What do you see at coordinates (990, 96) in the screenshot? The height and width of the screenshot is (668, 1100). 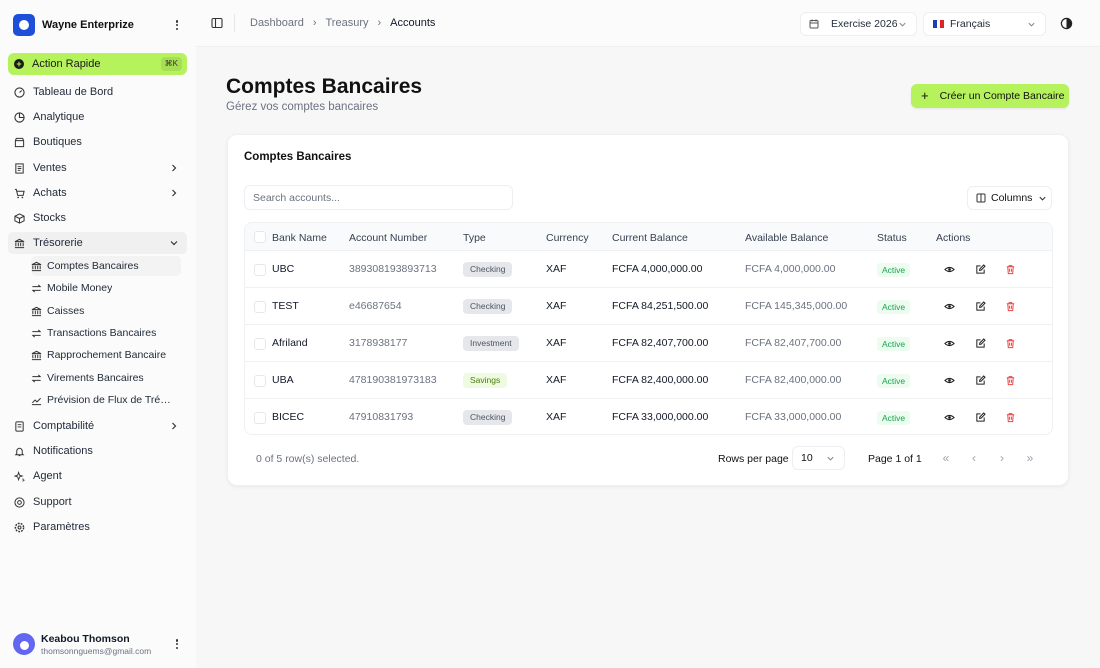 I see `create-bank-account-button: + Créer un Compte Bancaire` at bounding box center [990, 96].